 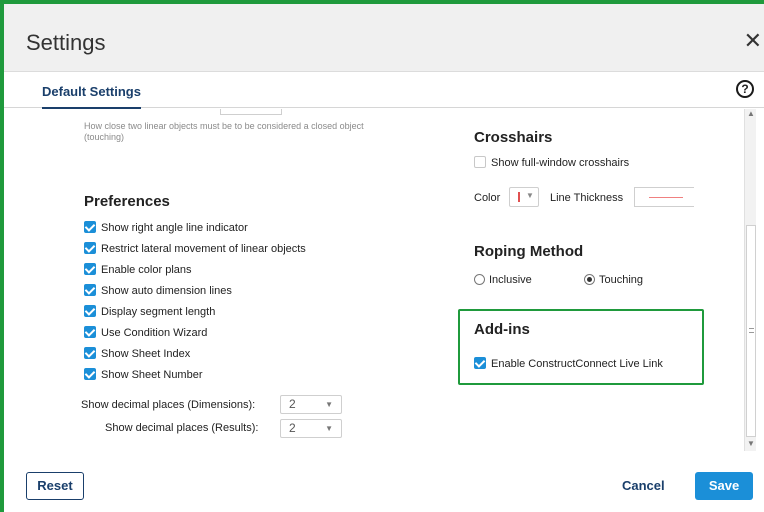 I want to click on crosshairs-color-label: Color, so click(x=487, y=198).